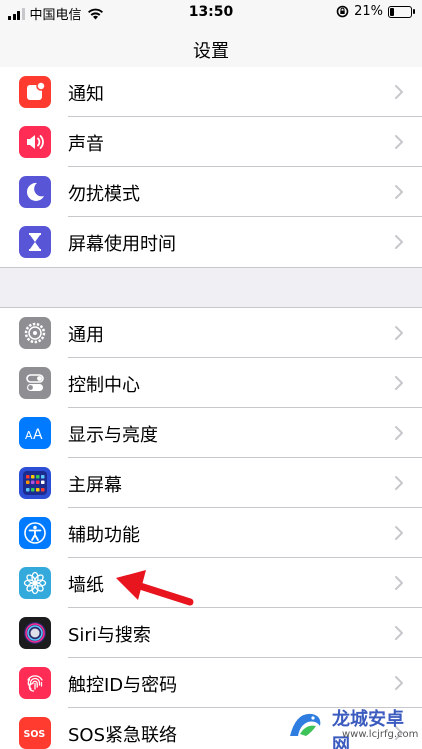 This screenshot has height=749, width=422. Describe the element at coordinates (35, 92) in the screenshot. I see `notifications-icon` at that location.